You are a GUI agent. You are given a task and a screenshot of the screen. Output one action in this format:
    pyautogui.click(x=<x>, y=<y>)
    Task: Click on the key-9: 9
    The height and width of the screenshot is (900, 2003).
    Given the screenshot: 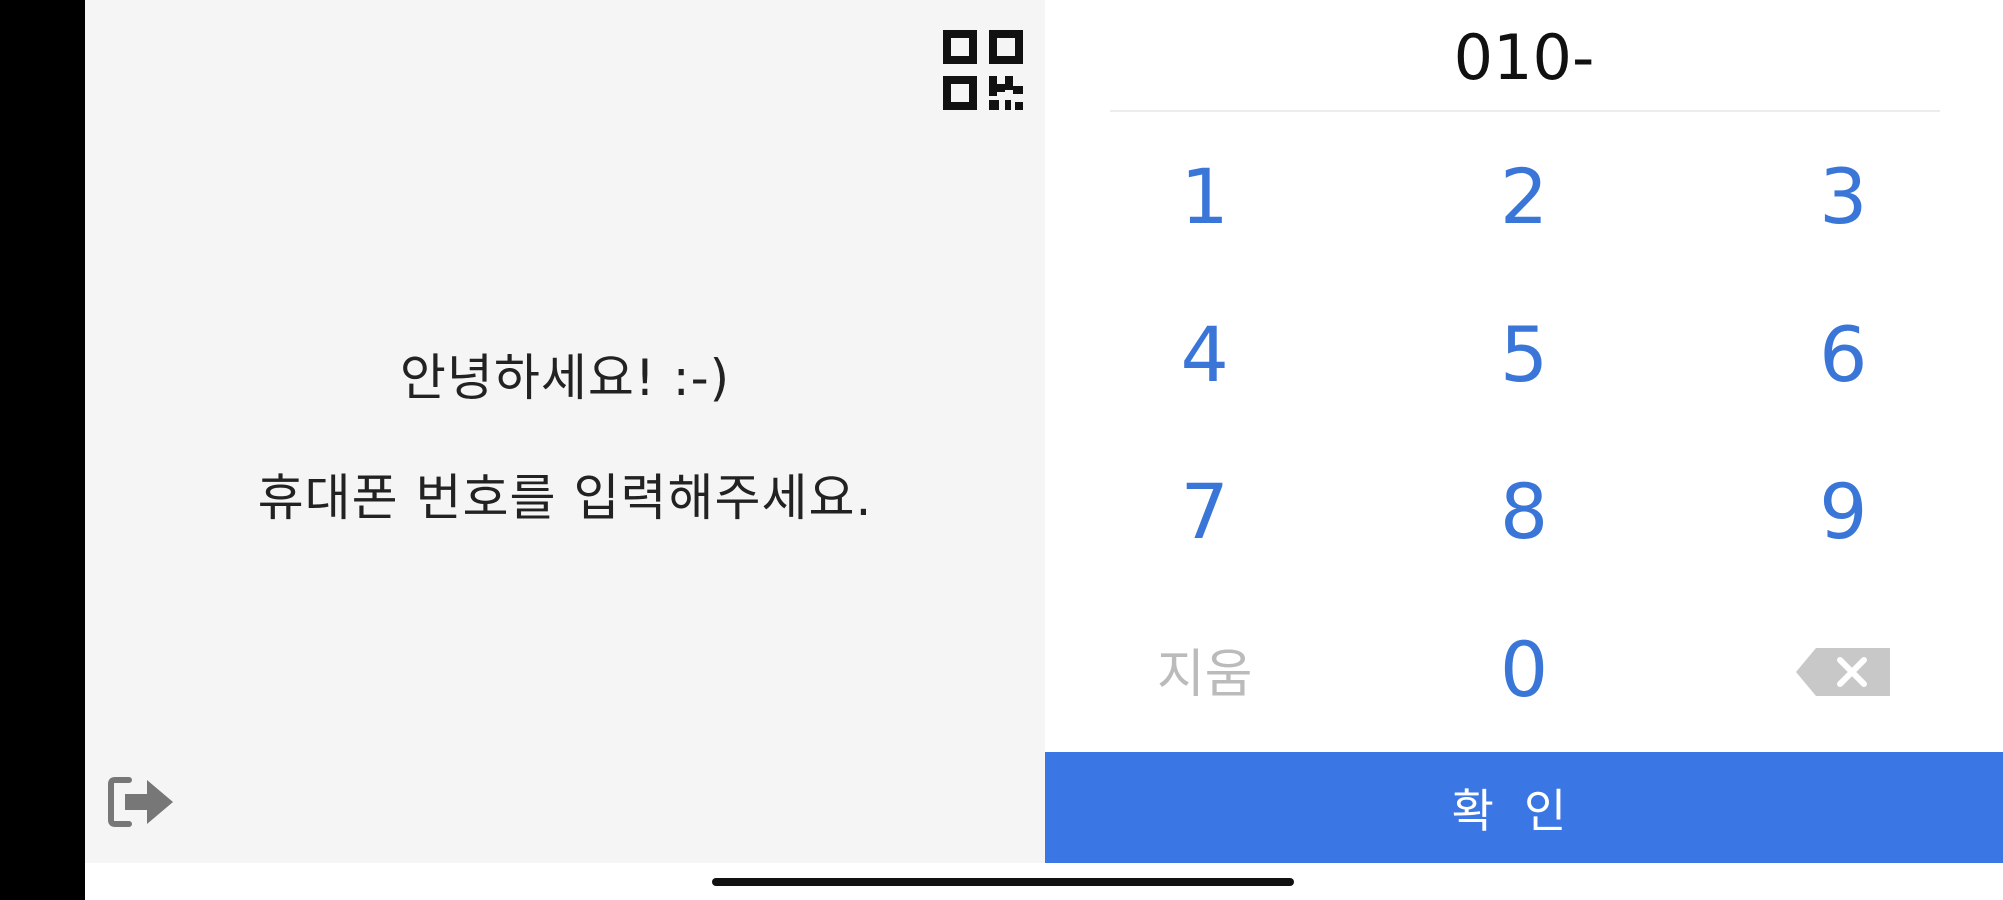 What is the action you would take?
    pyautogui.click(x=1843, y=512)
    